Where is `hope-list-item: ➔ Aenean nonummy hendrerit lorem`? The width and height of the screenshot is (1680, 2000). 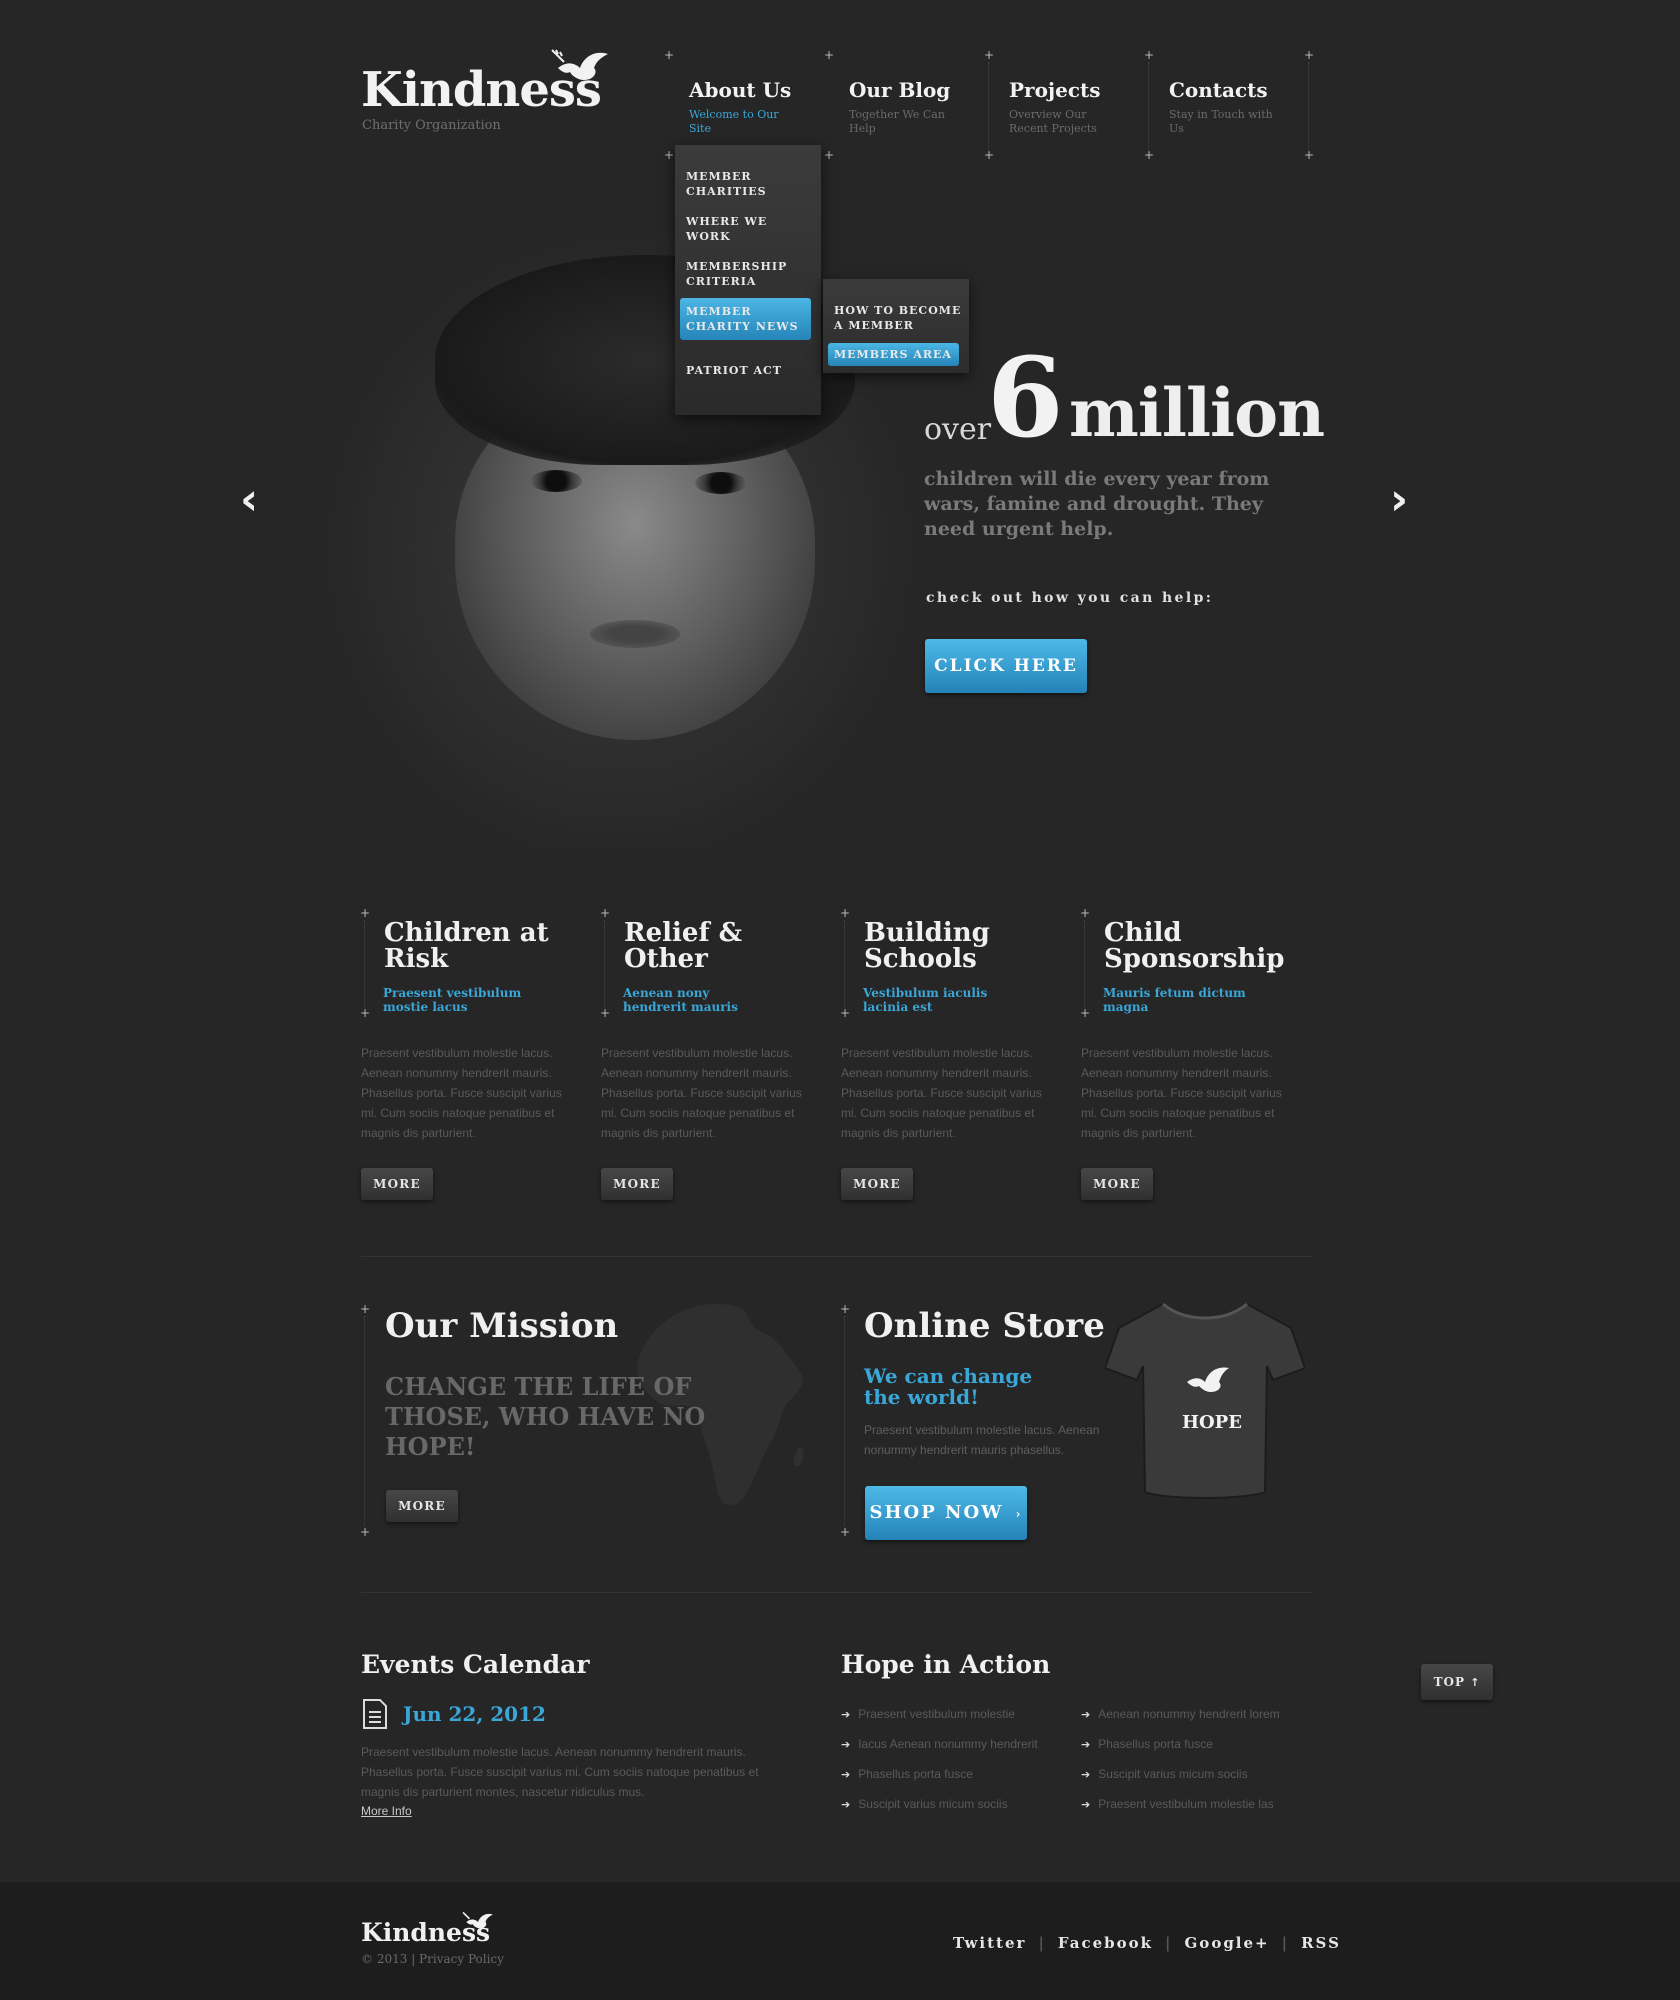
hope-list-item: ➔ Aenean nonummy hendrerit lorem is located at coordinates (1180, 1714).